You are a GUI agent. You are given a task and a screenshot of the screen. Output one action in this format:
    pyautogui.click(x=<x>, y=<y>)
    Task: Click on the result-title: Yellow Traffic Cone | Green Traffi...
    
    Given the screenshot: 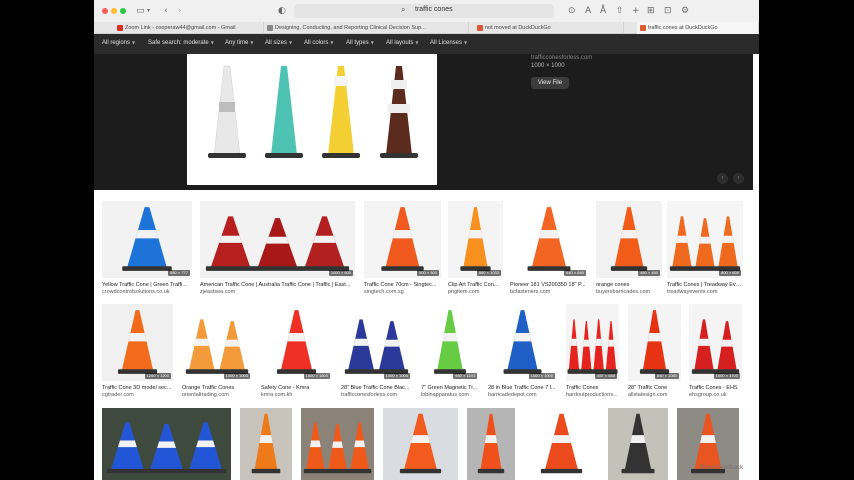 What is the action you would take?
    pyautogui.click(x=147, y=285)
    